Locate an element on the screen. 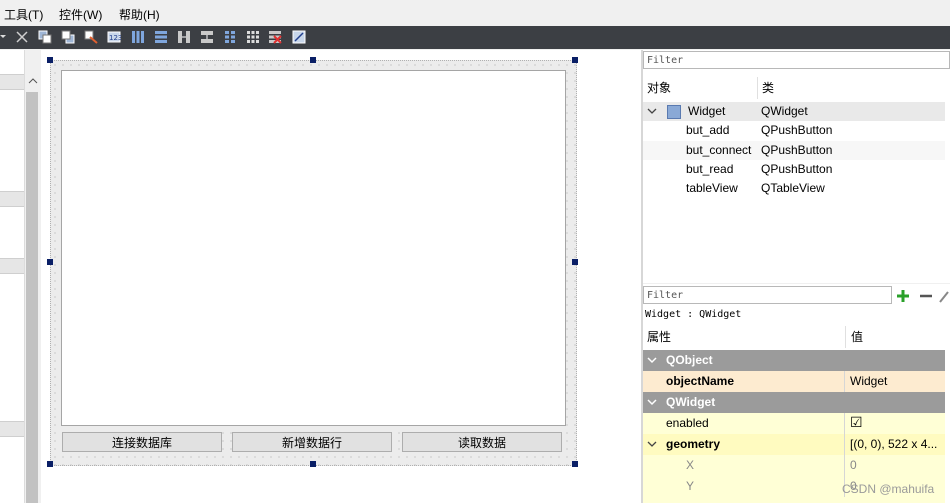  watermark: CSDN @mahuifa is located at coordinates (888, 489).